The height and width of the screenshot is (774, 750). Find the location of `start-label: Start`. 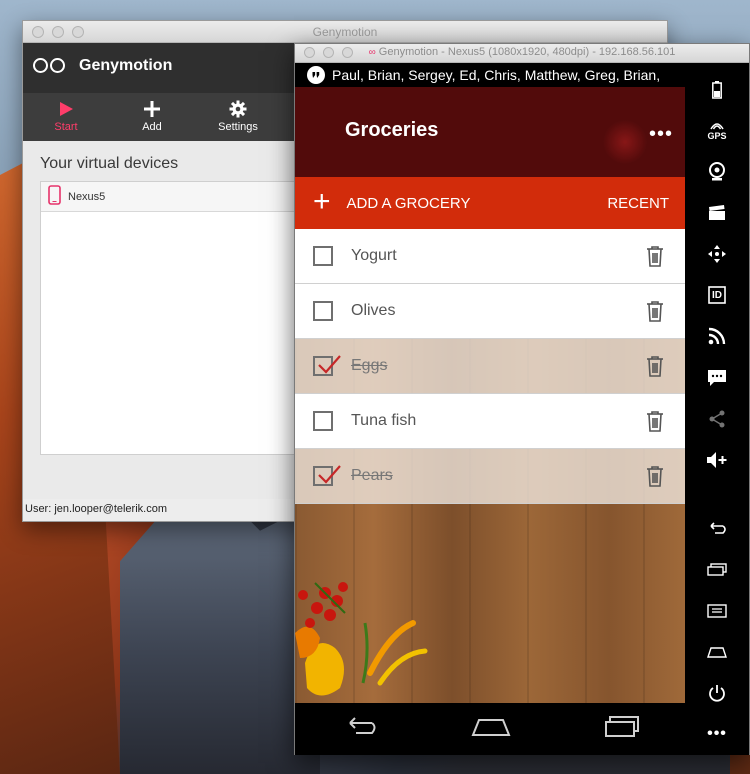

start-label: Start is located at coordinates (66, 127).